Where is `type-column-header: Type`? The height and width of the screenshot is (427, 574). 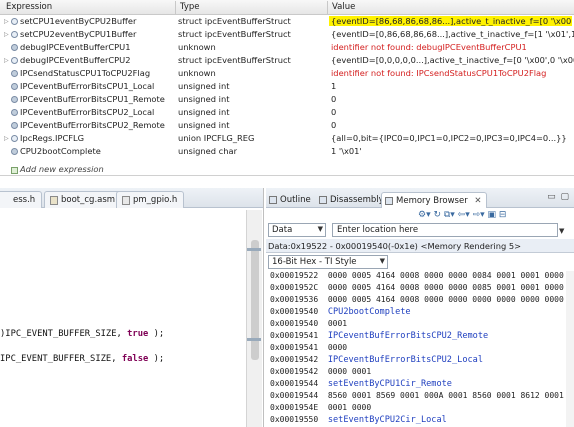
type-column-header: Type is located at coordinates (190, 7).